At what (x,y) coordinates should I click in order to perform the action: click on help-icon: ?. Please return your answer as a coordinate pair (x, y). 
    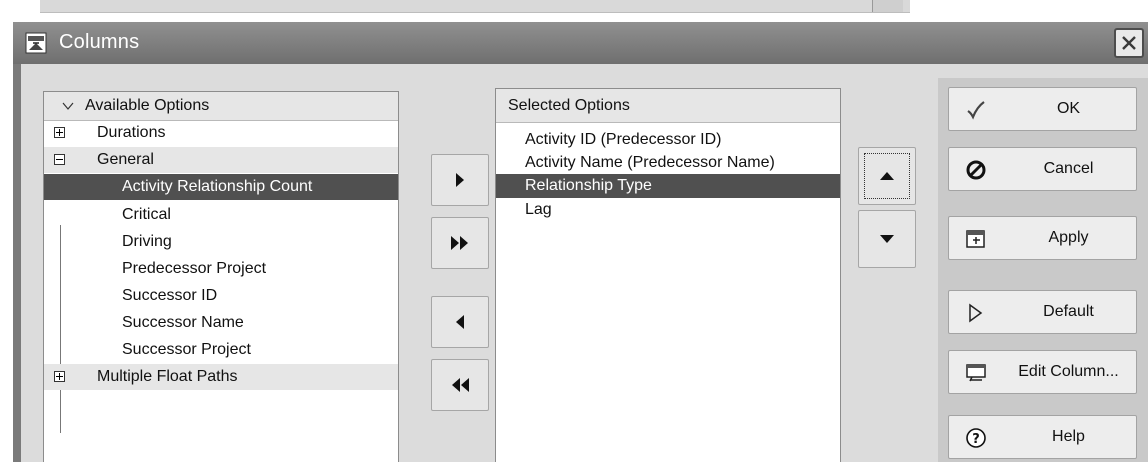
    Looking at the image, I should click on (976, 438).